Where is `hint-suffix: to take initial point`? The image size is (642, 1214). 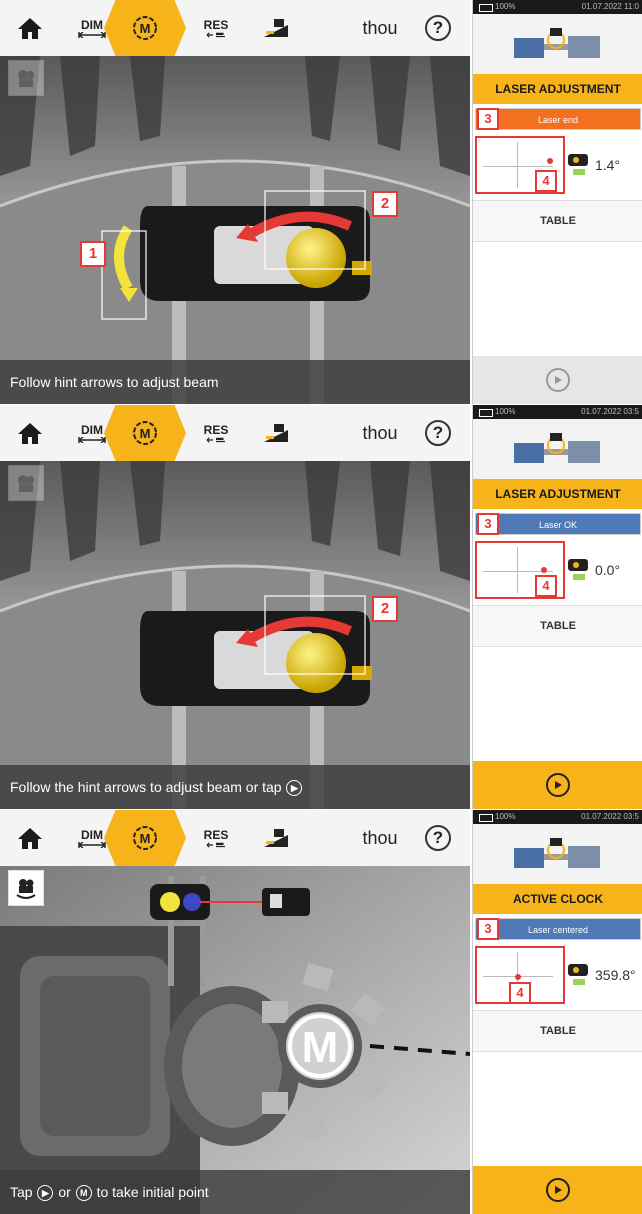 hint-suffix: to take initial point is located at coordinates (152, 1192).